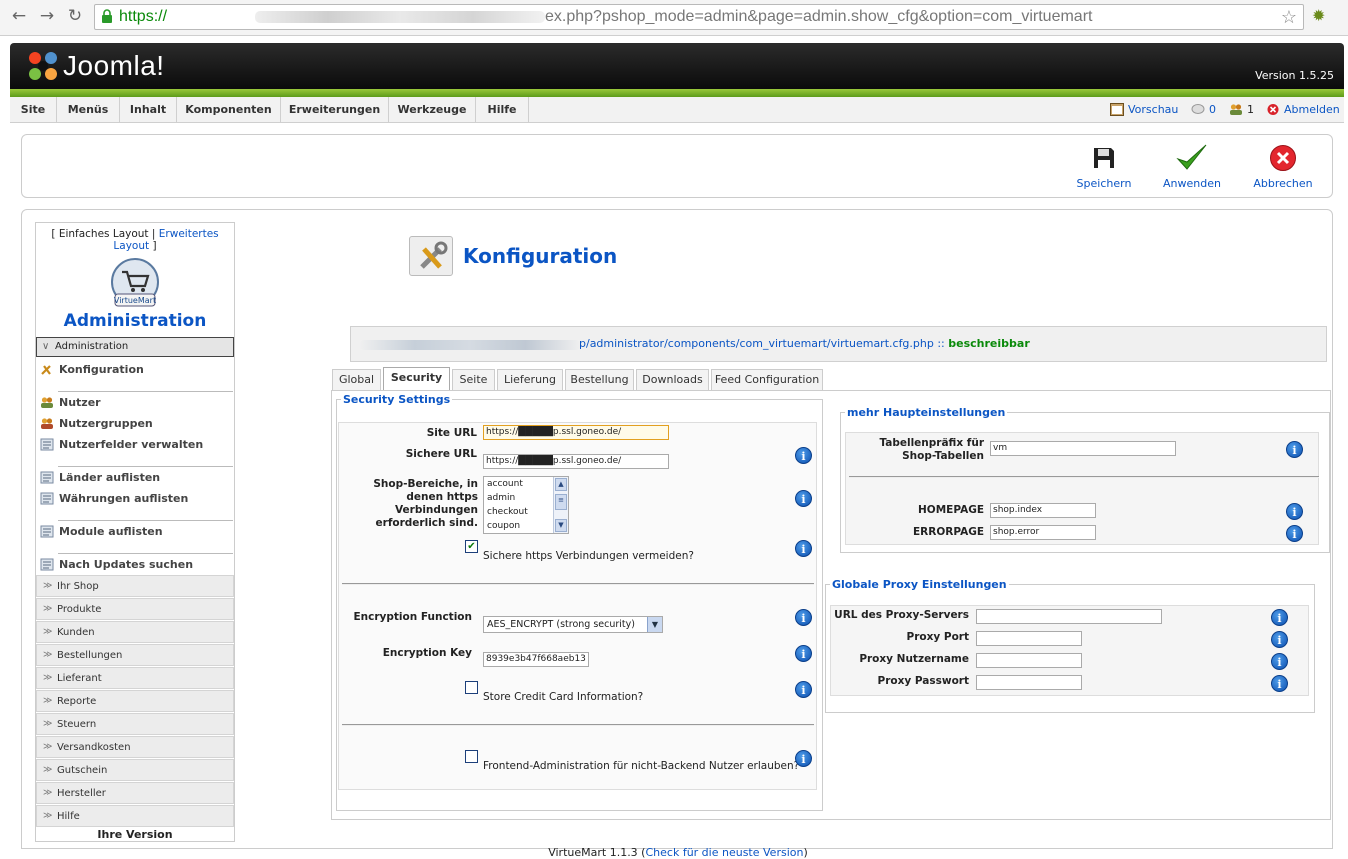 This screenshot has width=1348, height=859. What do you see at coordinates (135, 678) in the screenshot?
I see `sidebar-section-lieferant: Lieferant` at bounding box center [135, 678].